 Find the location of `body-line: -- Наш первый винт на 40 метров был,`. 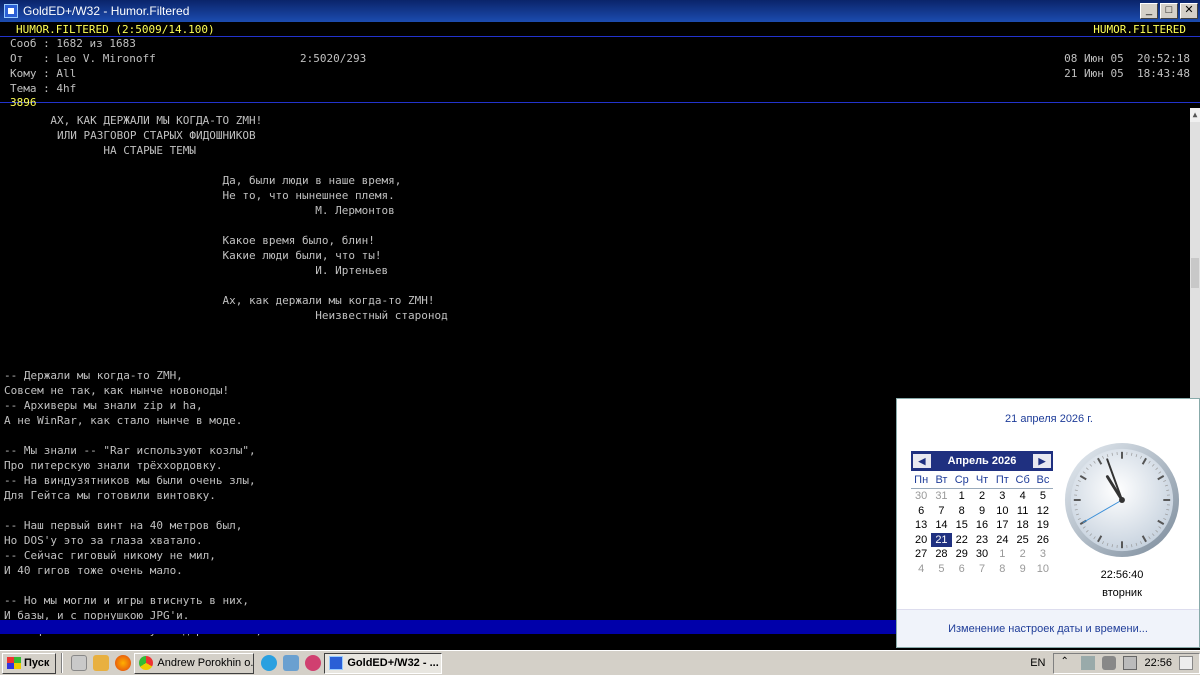

body-line: -- Наш первый винт на 40 метров был, is located at coordinates (123, 525).